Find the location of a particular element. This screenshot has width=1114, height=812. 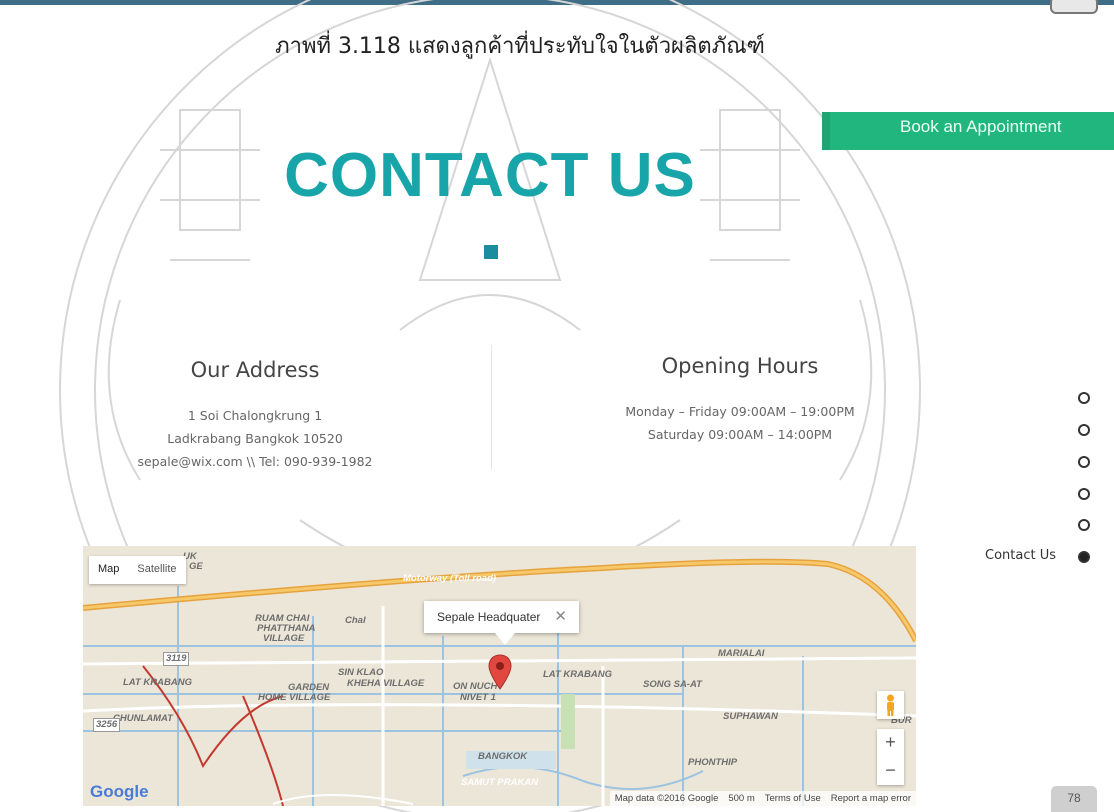

map-terms-link: Terms of Use is located at coordinates (793, 798).